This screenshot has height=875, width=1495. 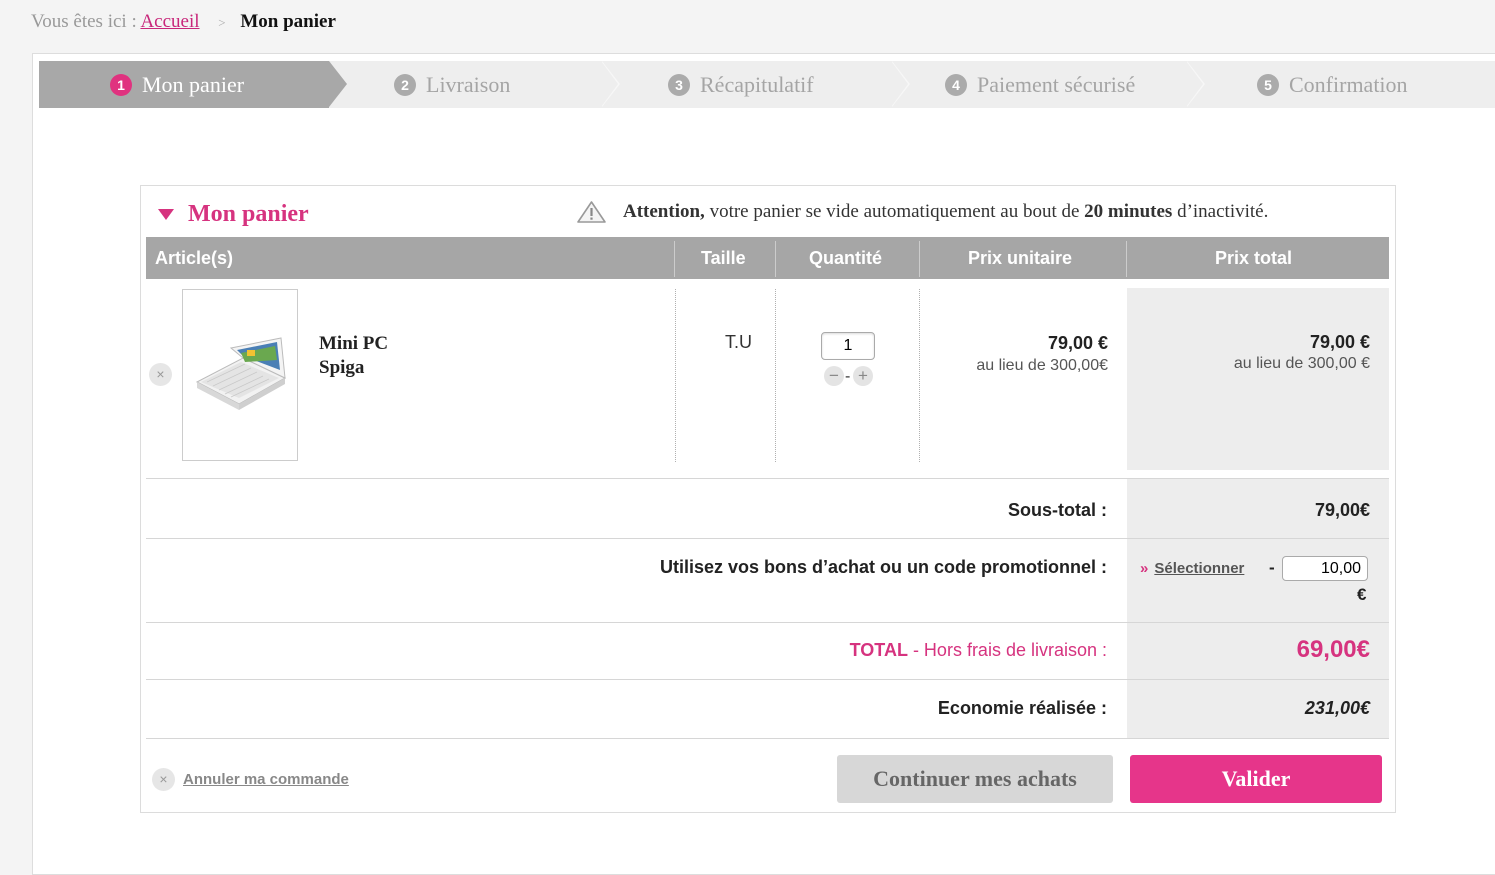 I want to click on product-name: Mini PC Spiga, so click(x=353, y=356).